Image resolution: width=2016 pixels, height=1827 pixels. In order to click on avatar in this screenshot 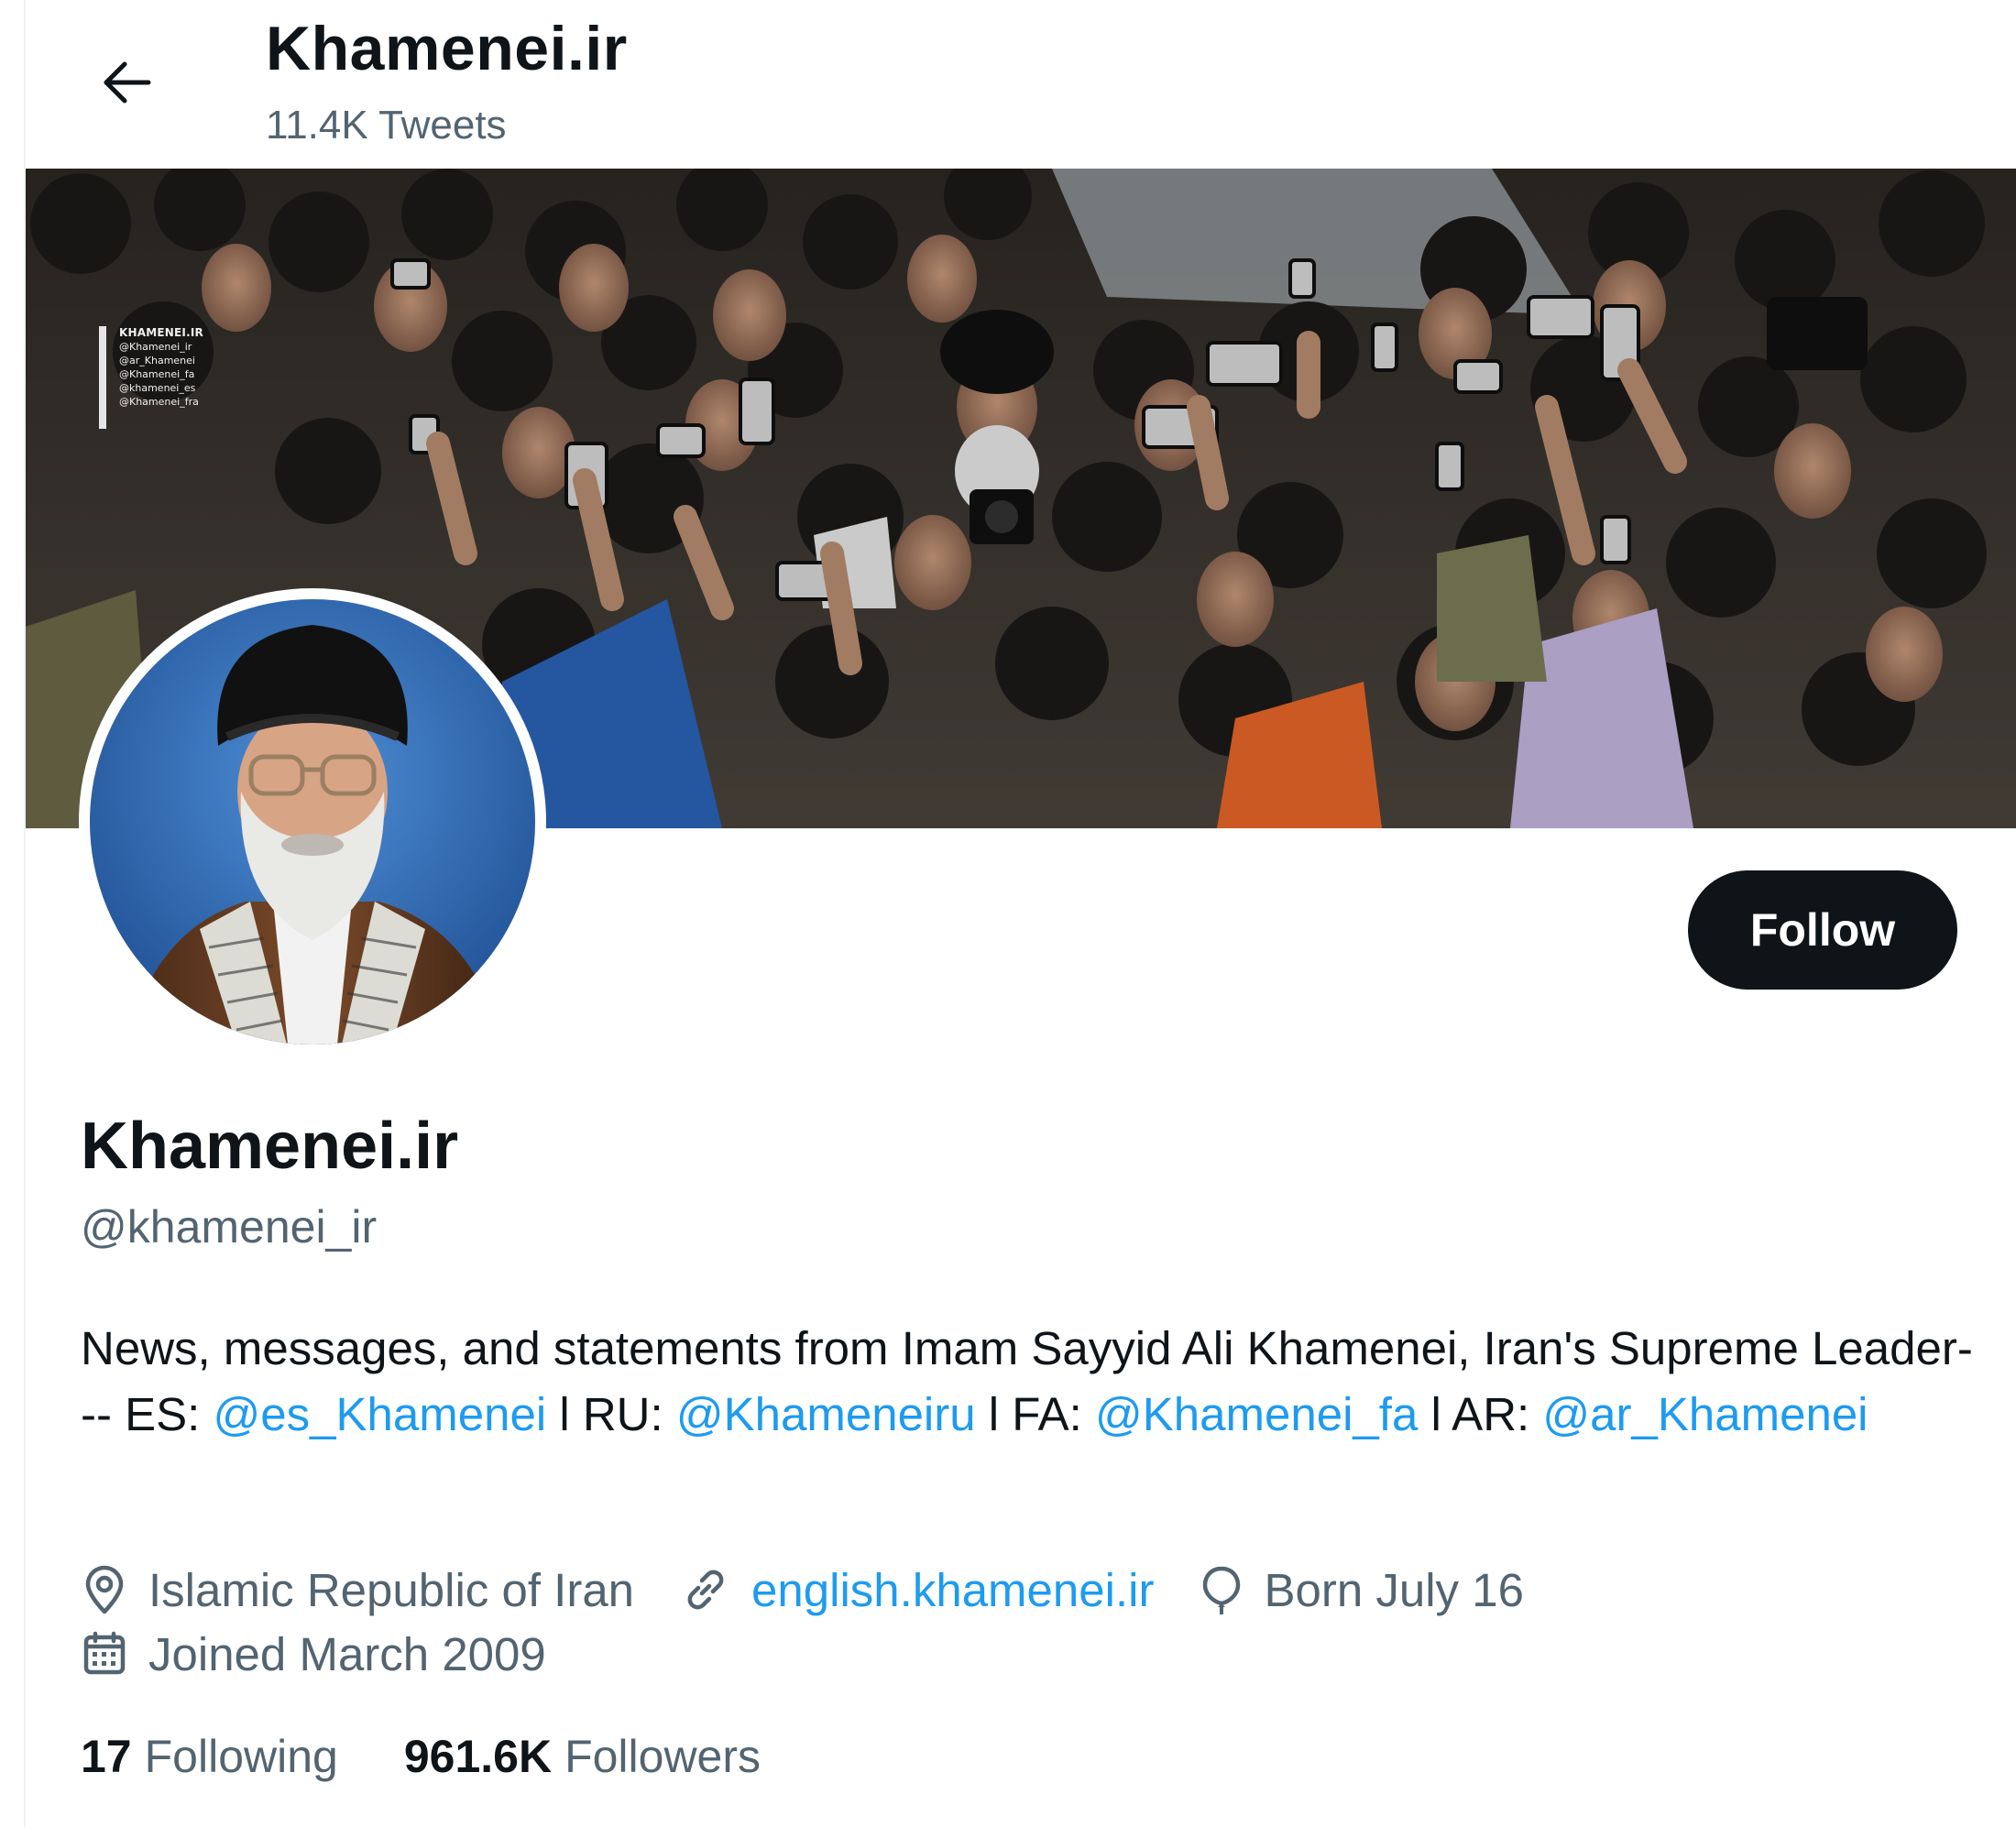, I will do `click(312, 822)`.